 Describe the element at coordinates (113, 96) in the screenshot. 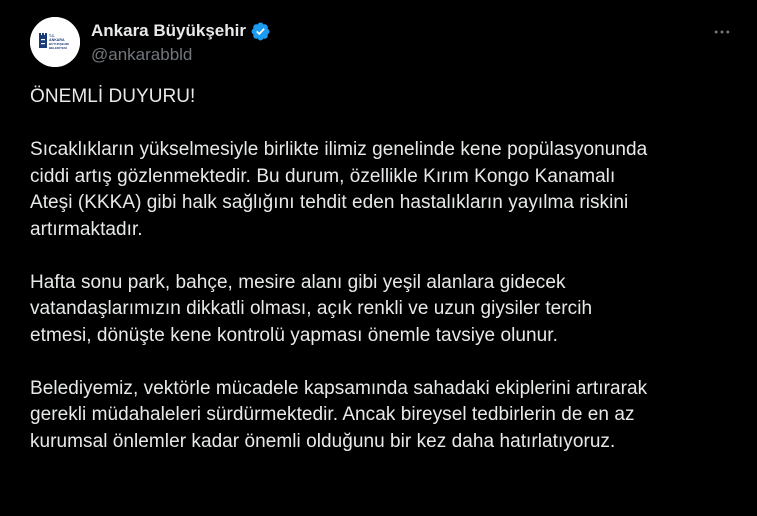

I see `tweet-paragraph-title: ÖNEMLİ DUYURU!` at that location.